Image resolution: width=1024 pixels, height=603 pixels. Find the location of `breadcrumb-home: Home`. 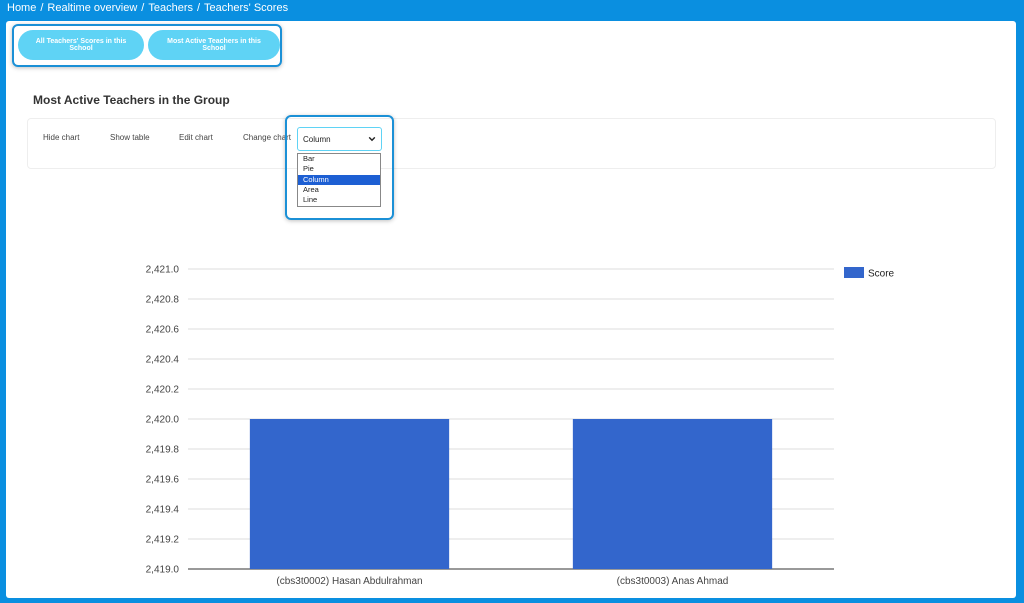

breadcrumb-home: Home is located at coordinates (21, 8).